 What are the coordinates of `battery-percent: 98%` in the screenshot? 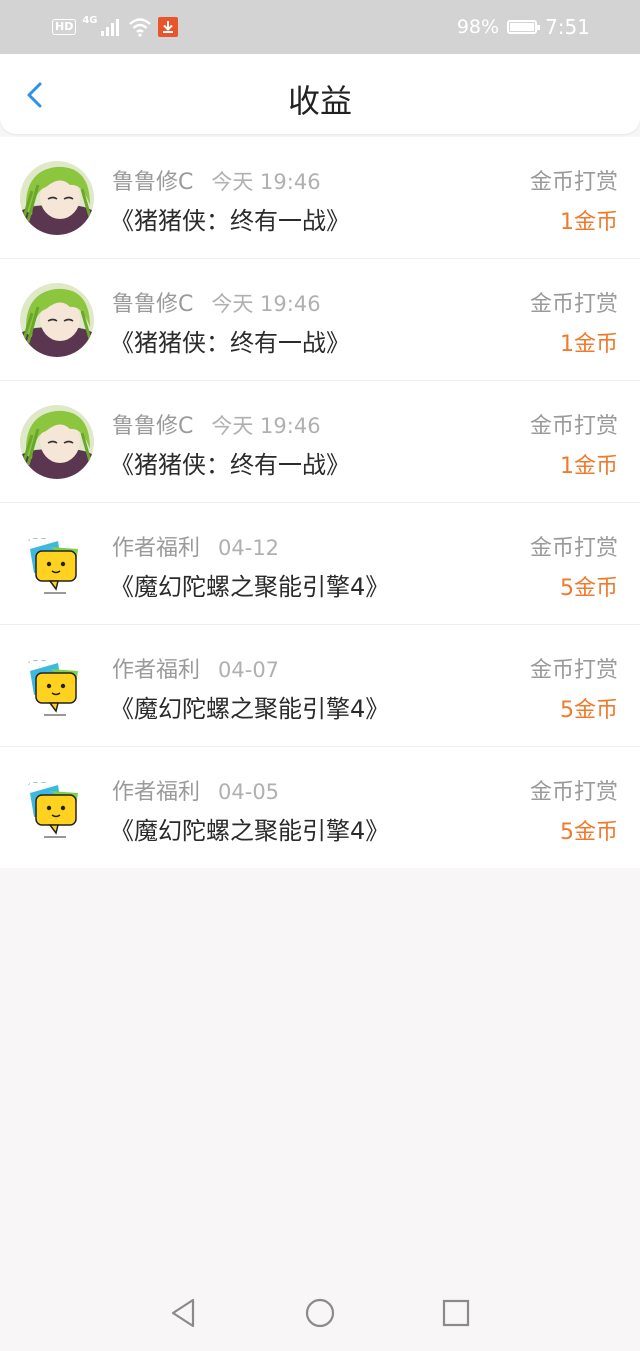 It's located at (478, 27).